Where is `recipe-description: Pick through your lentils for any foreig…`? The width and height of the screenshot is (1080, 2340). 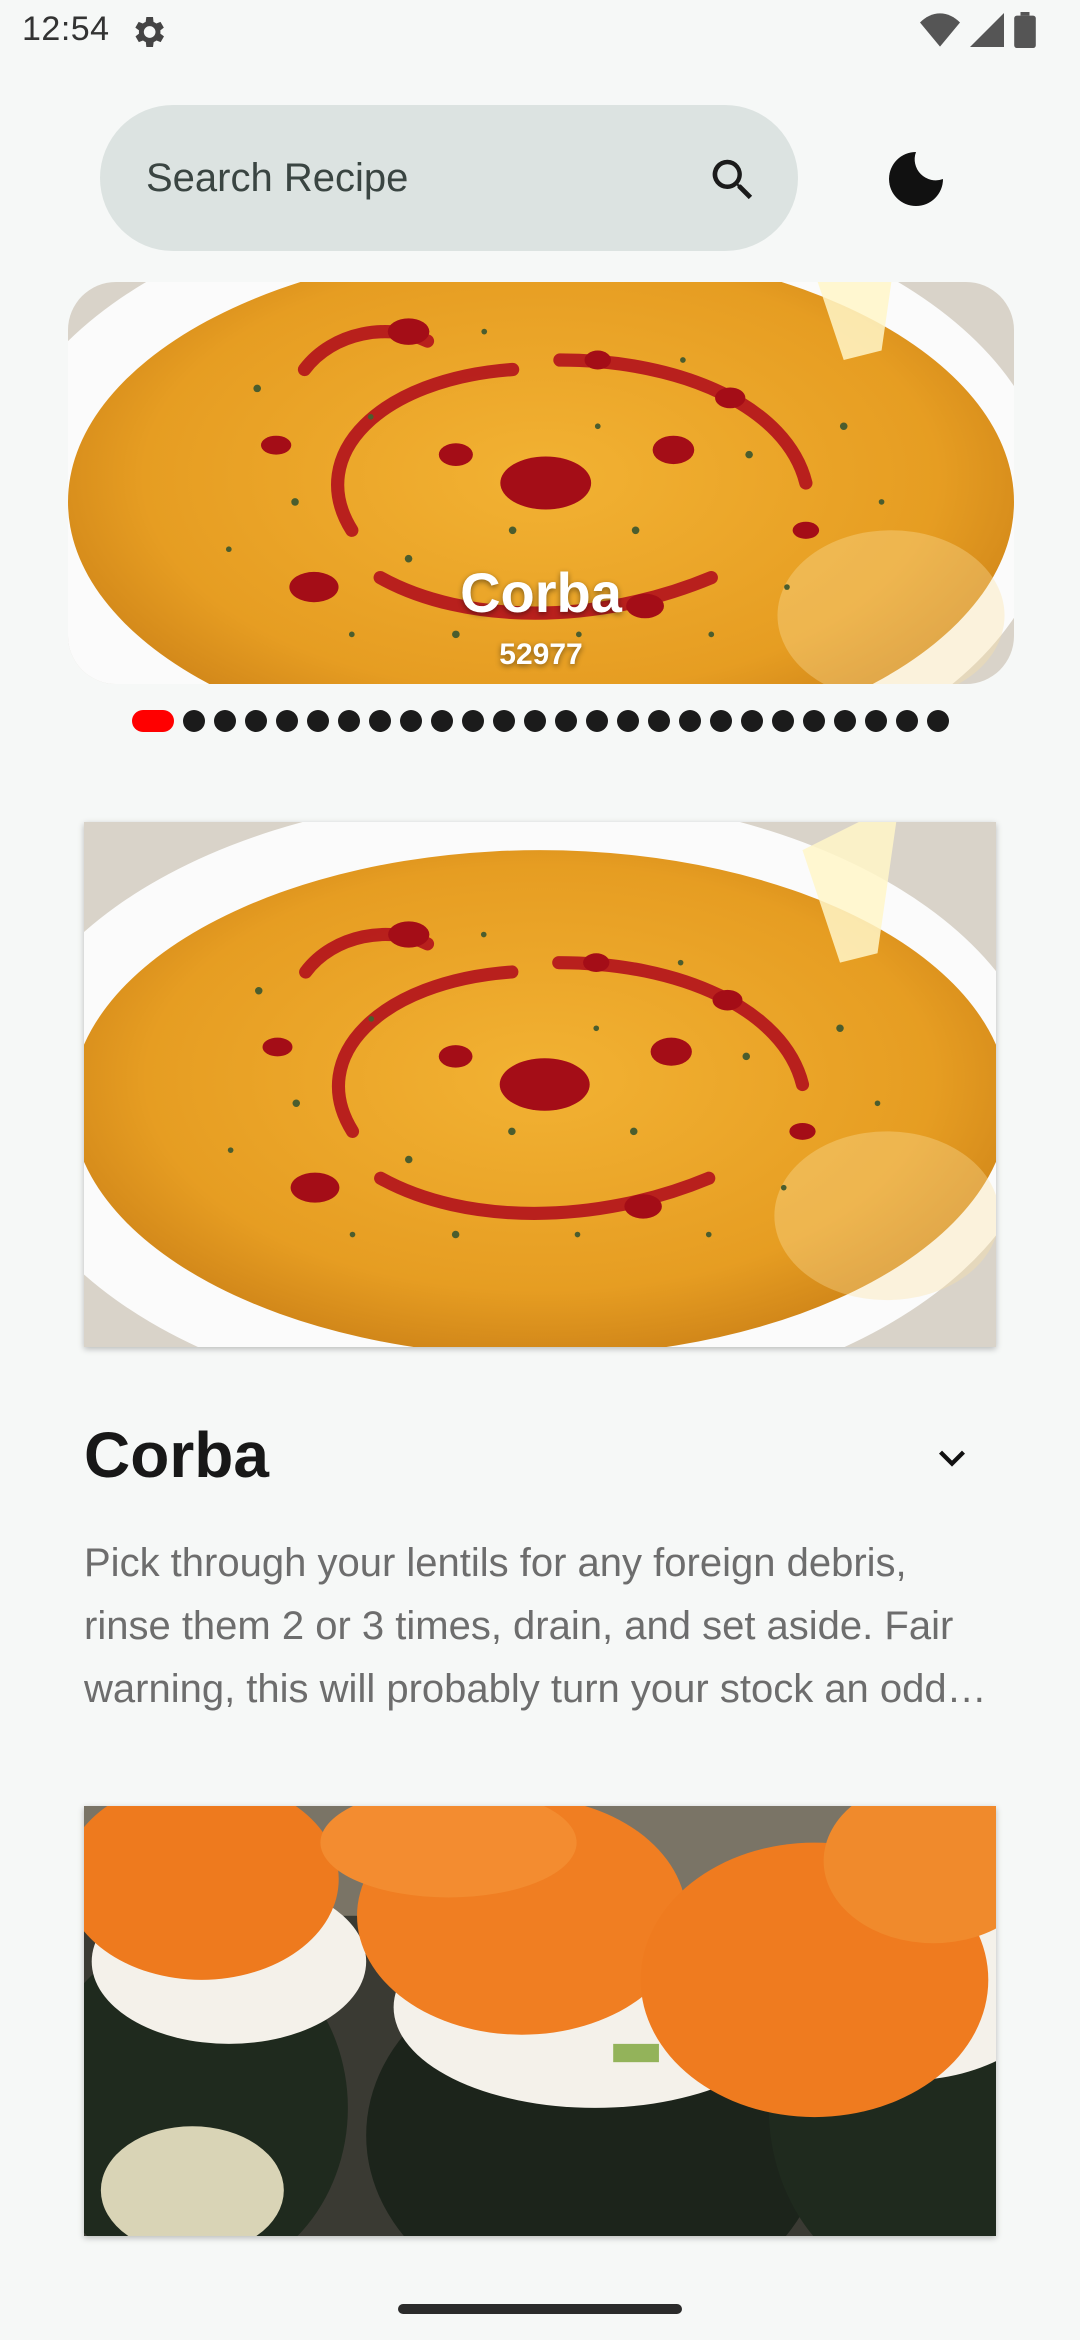 recipe-description: Pick through your lentils for any foreig… is located at coordinates (519, 1626).